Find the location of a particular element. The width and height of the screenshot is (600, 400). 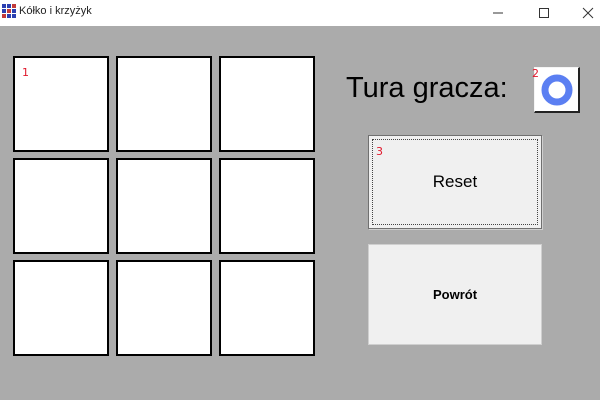

window-title: Kółko i krzyżyk is located at coordinates (55, 11).